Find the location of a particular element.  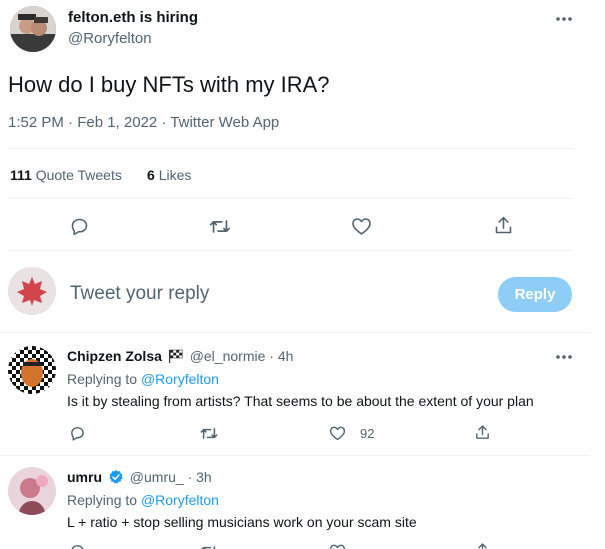

tweet-text: How do I buy NFTs with my IRA? is located at coordinates (169, 84).